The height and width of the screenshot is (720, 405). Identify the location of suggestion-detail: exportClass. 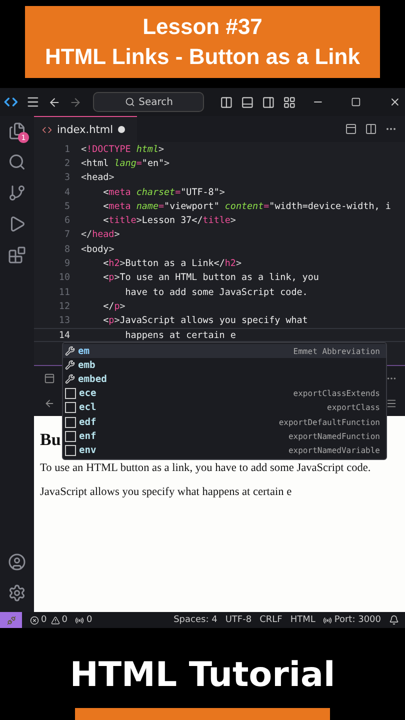
(353, 407).